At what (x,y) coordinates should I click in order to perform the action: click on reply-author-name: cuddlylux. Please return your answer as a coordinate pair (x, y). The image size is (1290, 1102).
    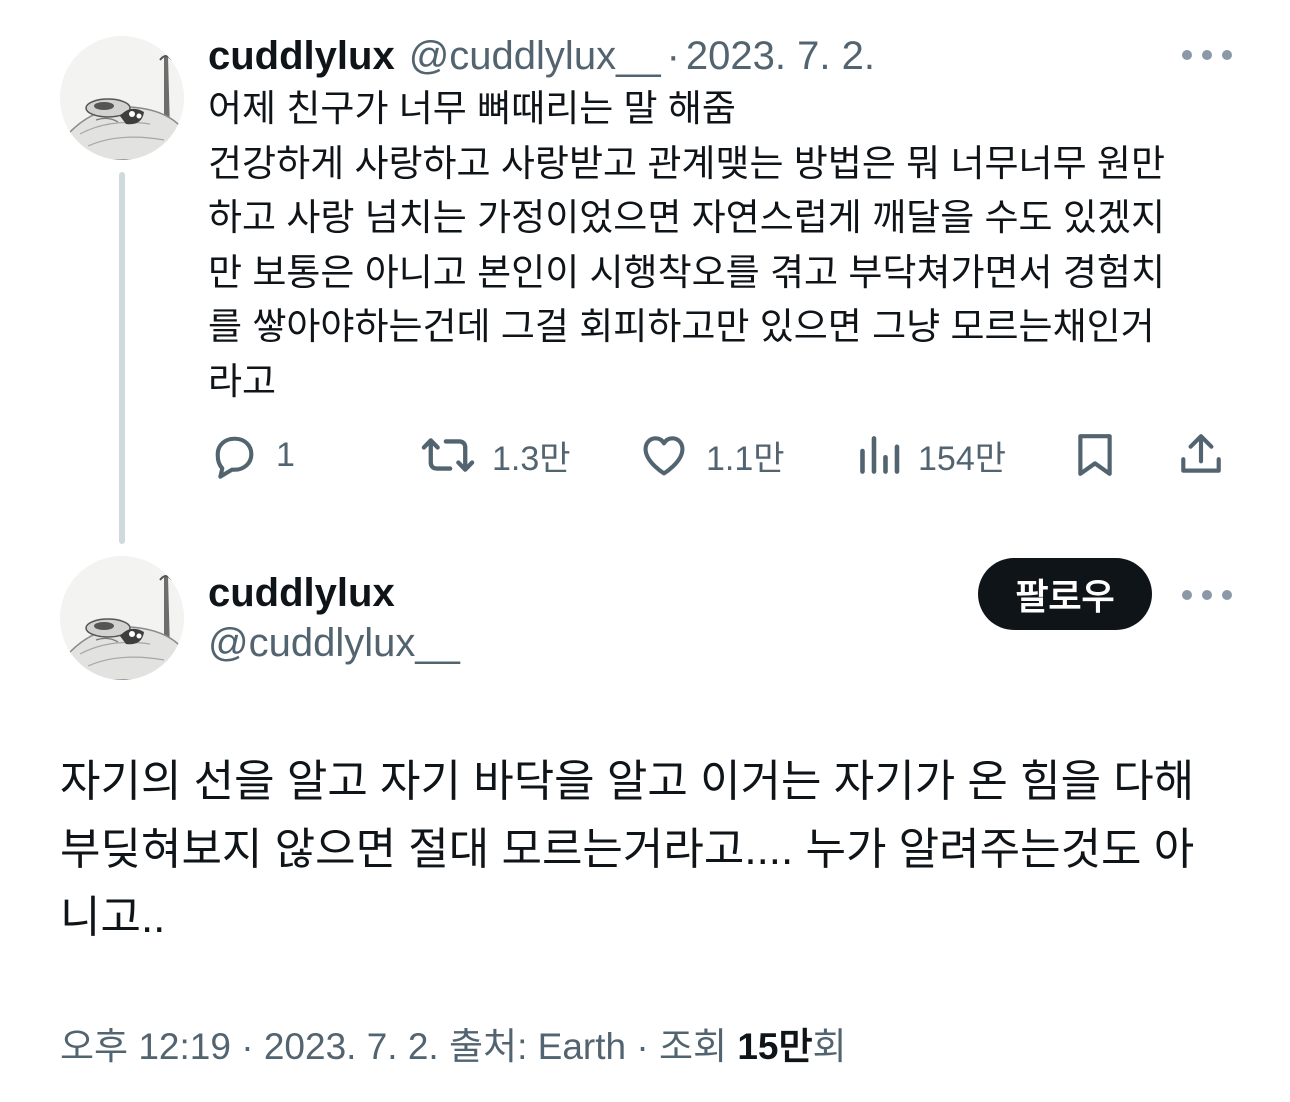
    Looking at the image, I should click on (301, 56).